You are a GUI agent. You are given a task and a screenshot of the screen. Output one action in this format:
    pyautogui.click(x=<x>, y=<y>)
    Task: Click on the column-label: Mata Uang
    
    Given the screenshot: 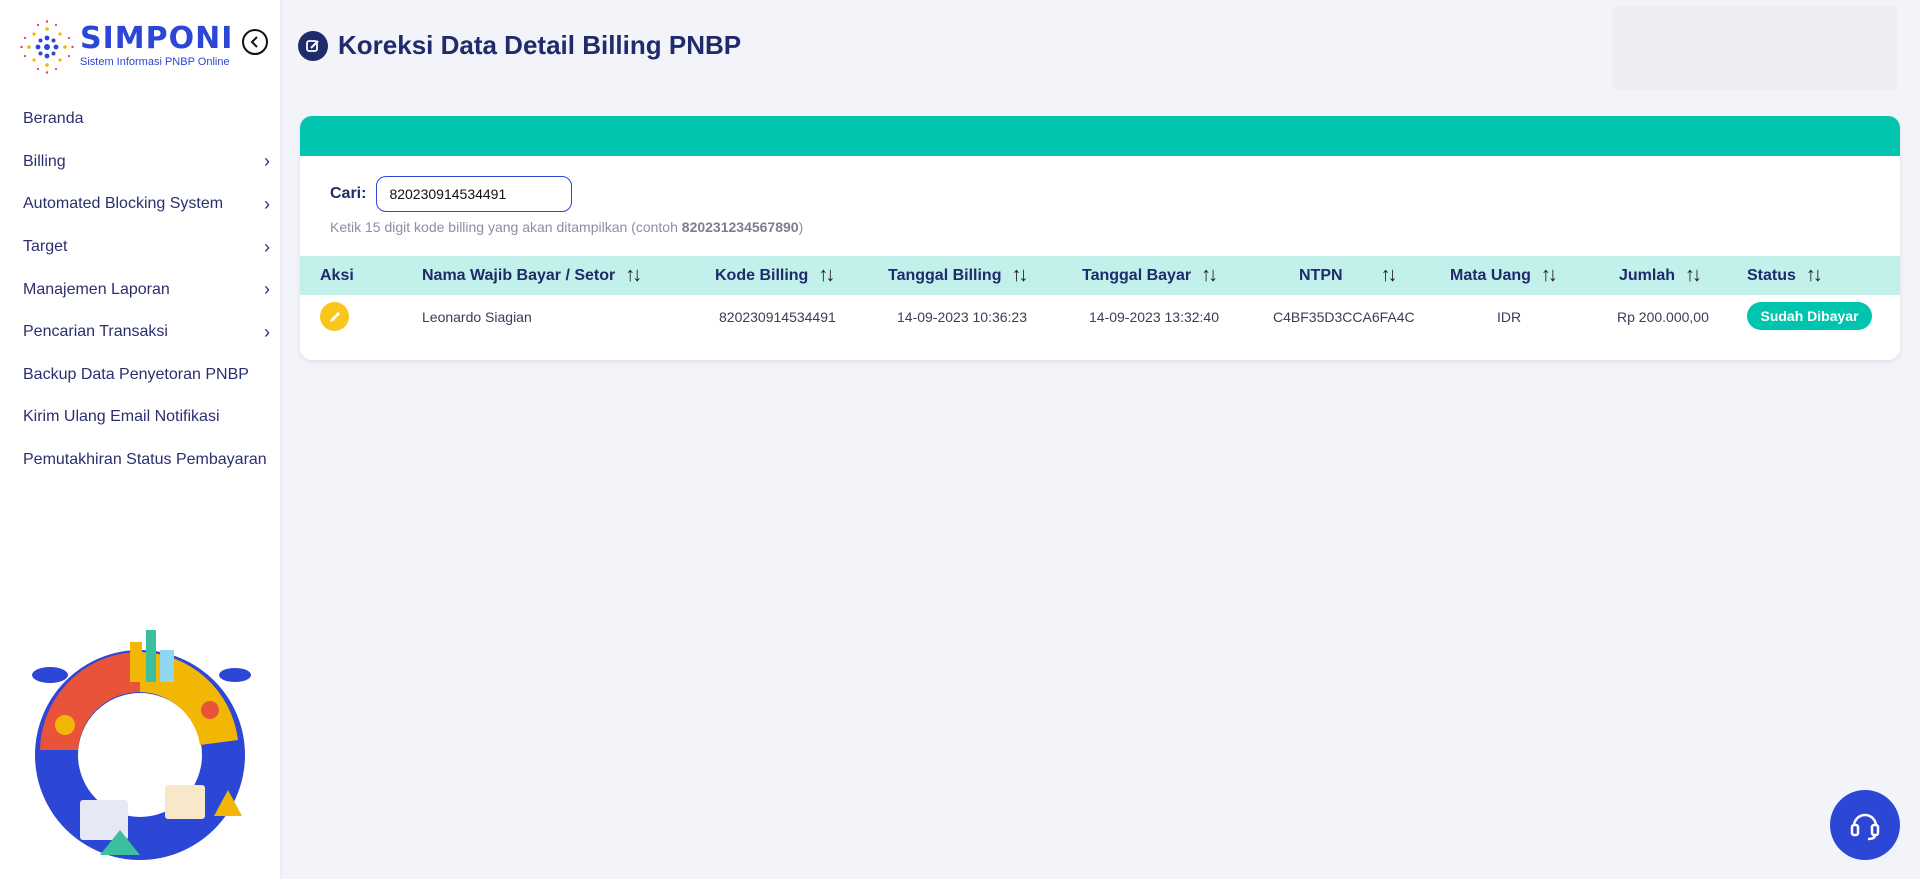 What is the action you would take?
    pyautogui.click(x=1490, y=275)
    